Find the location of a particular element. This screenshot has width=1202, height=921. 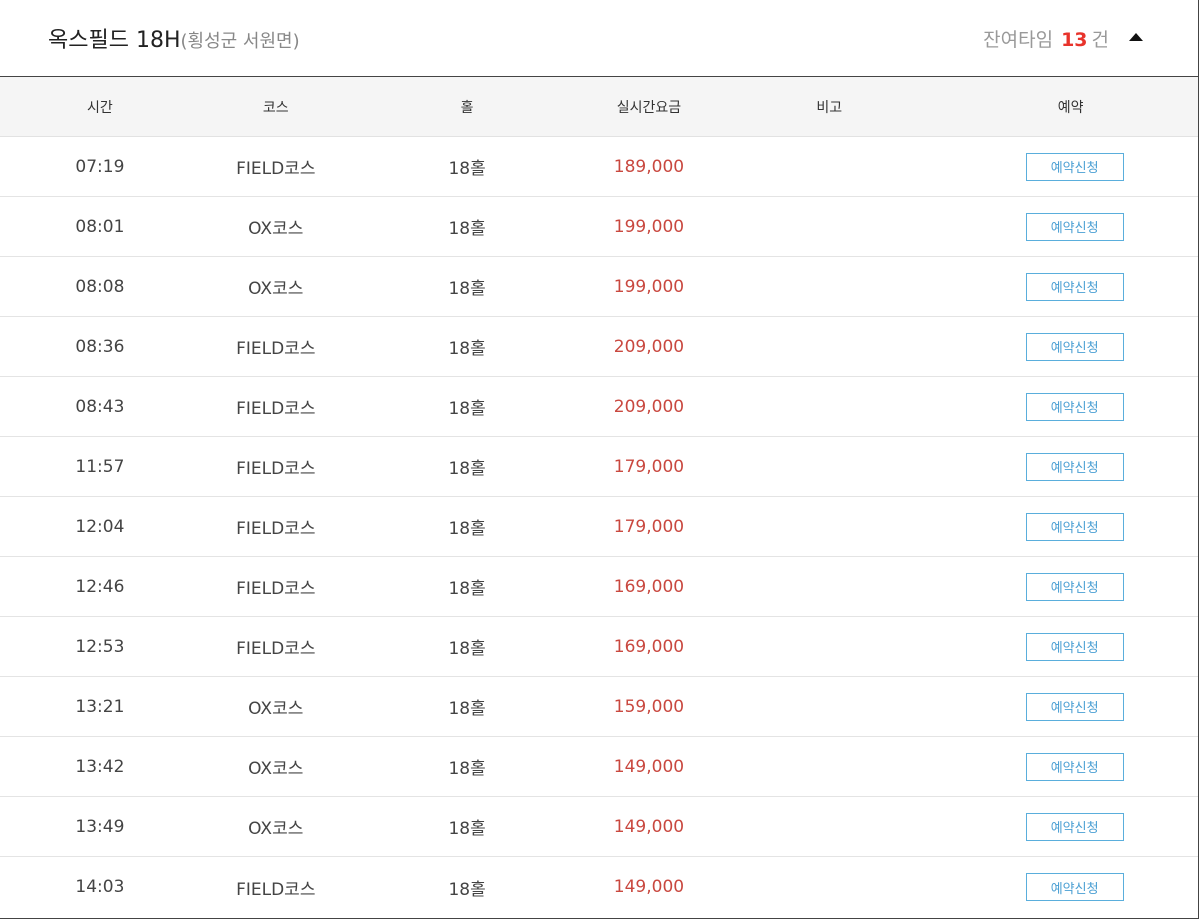

table-row: 08:01 OX코스 18홀 199,000 예약신청 is located at coordinates (599, 227).